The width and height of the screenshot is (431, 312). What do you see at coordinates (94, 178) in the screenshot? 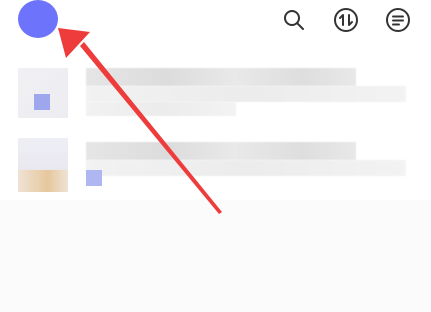
I see `blurred-inline-image` at bounding box center [94, 178].